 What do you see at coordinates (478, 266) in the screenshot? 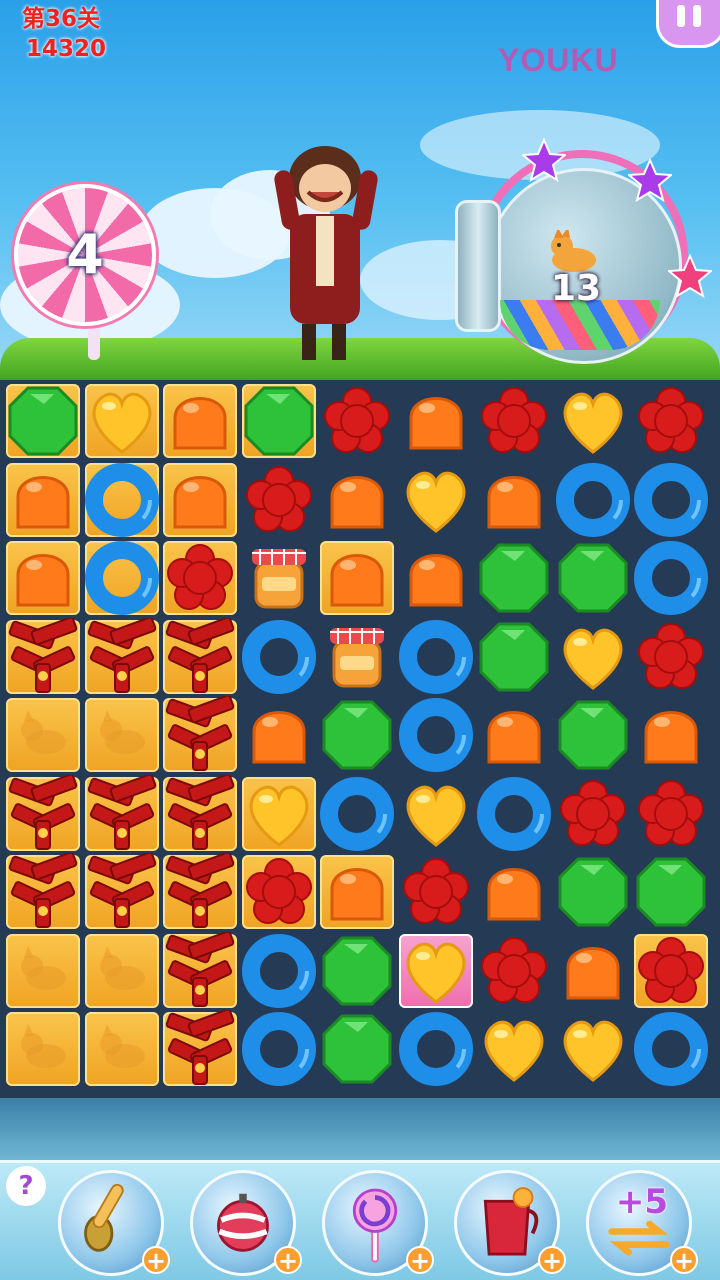
I see `jar-lid` at bounding box center [478, 266].